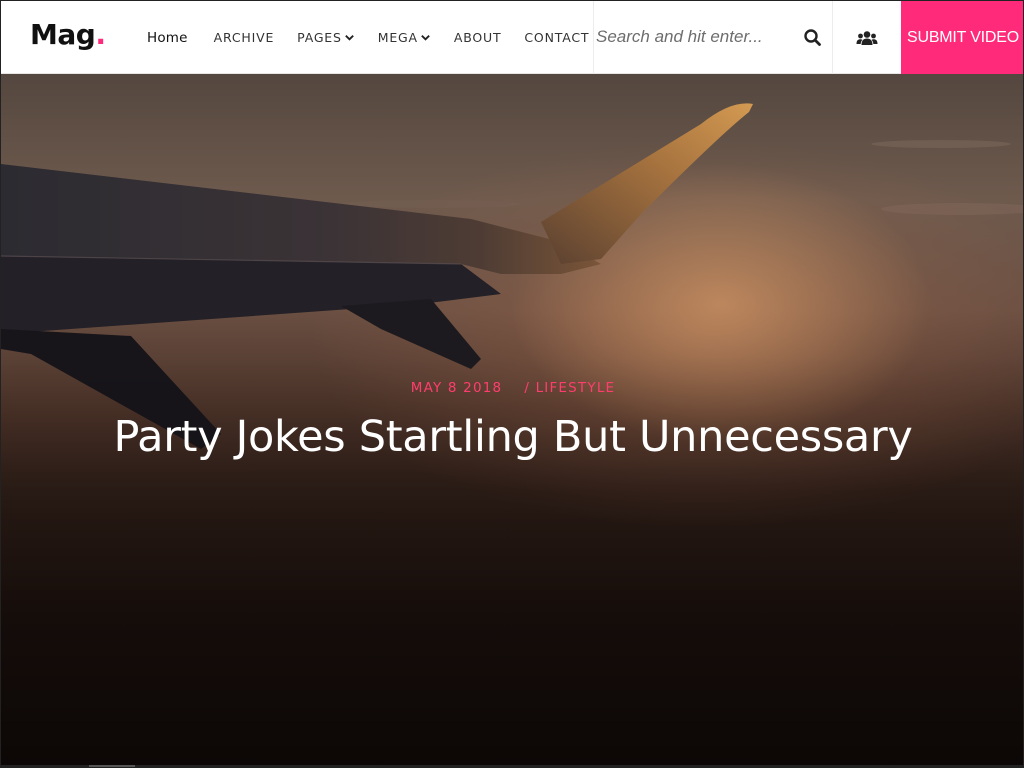 The height and width of the screenshot is (768, 1024). I want to click on nav-item-mega: MEGA, so click(404, 37).